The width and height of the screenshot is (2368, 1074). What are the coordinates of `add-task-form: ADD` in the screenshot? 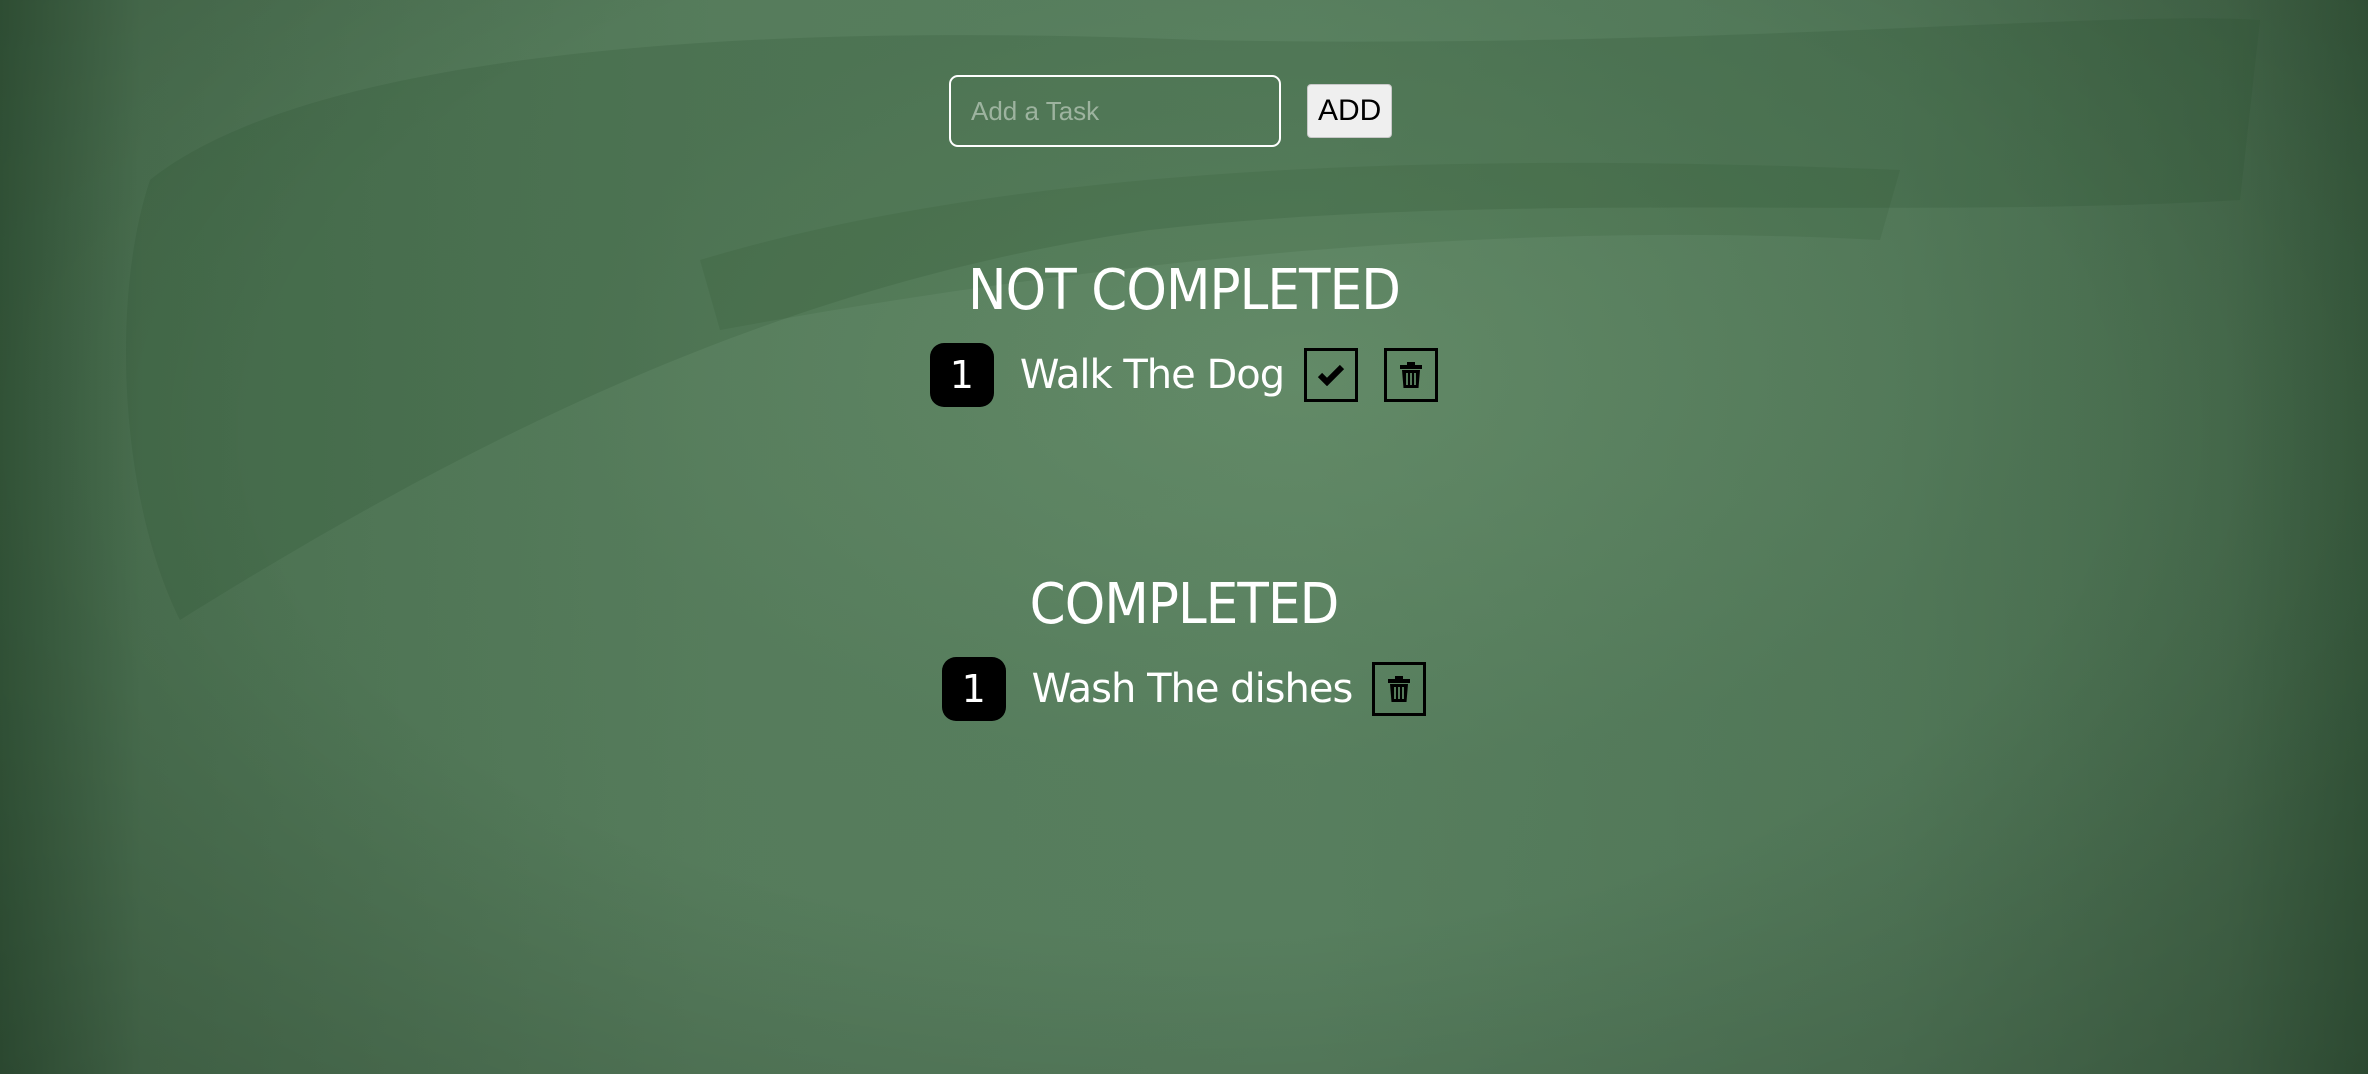 It's located at (1171, 111).